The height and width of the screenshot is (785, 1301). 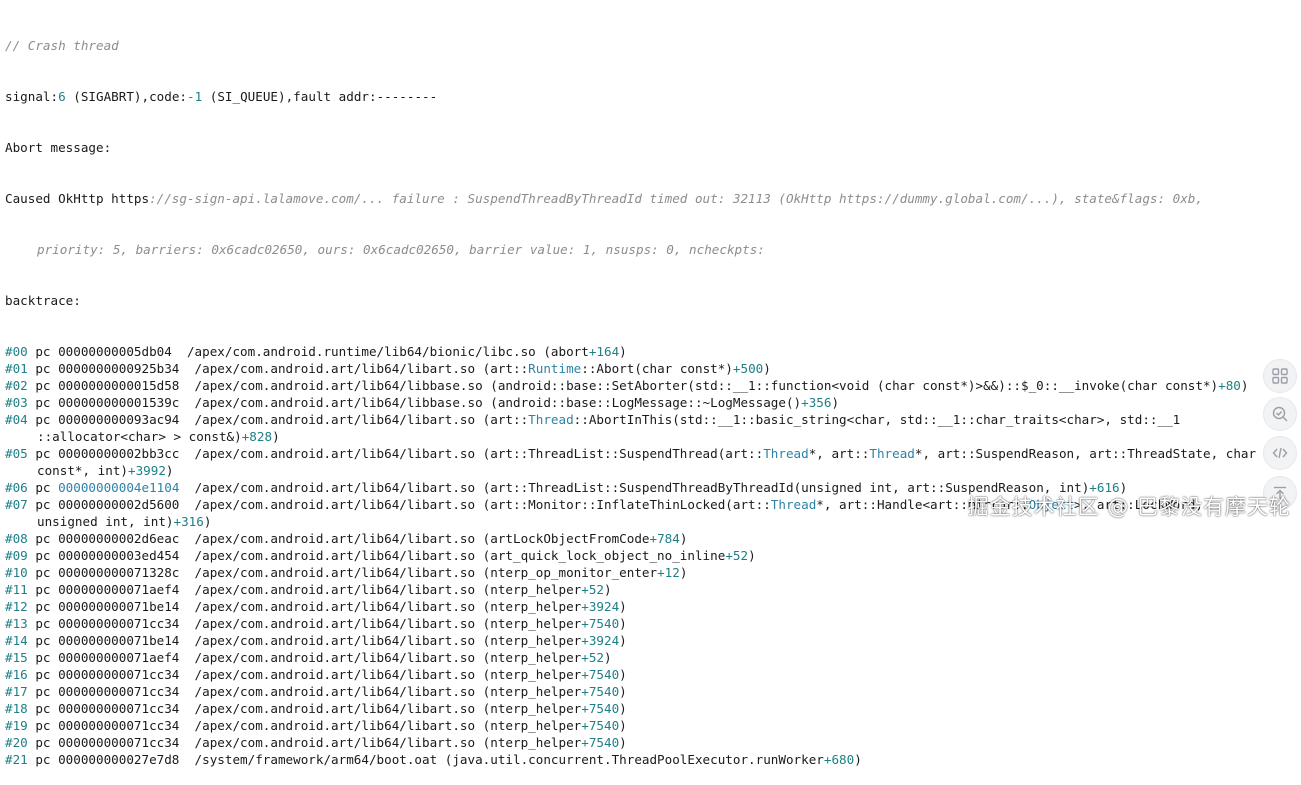 What do you see at coordinates (1229, 385) in the screenshot?
I see `frame-offset: +80` at bounding box center [1229, 385].